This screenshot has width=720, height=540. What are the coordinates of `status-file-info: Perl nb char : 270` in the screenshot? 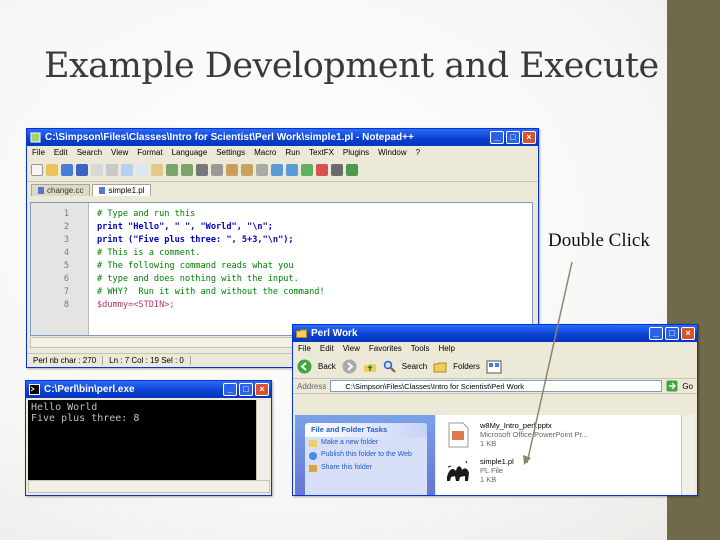 It's located at (65, 360).